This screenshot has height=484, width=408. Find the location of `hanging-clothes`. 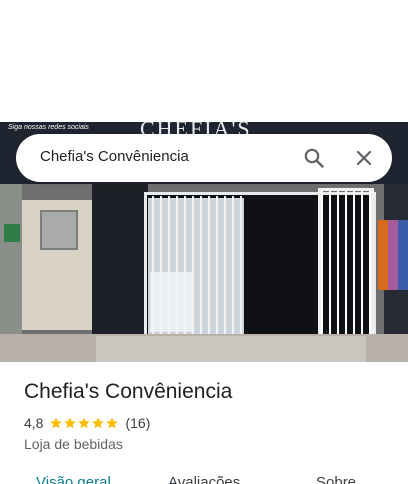

hanging-clothes is located at coordinates (393, 255).